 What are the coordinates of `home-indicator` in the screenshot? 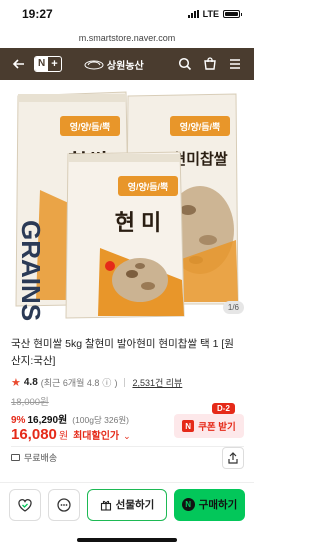 It's located at (127, 540).